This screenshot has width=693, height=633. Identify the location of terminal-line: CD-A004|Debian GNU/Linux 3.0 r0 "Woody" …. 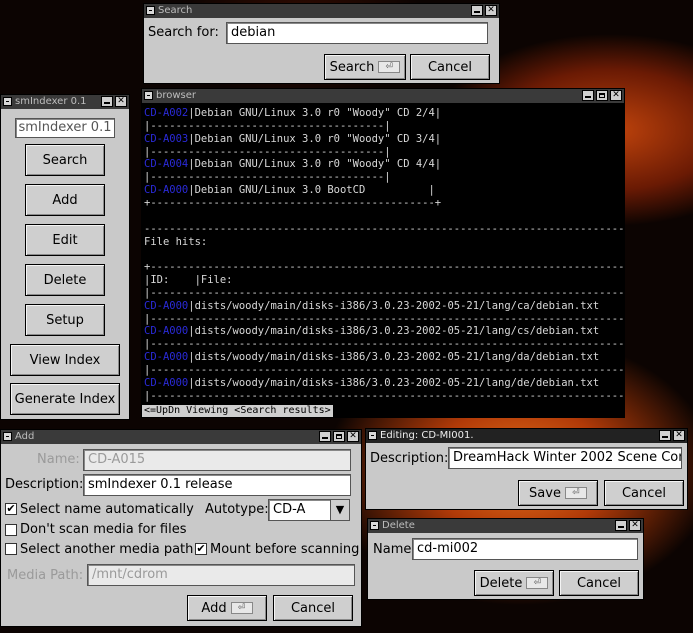
(292, 164).